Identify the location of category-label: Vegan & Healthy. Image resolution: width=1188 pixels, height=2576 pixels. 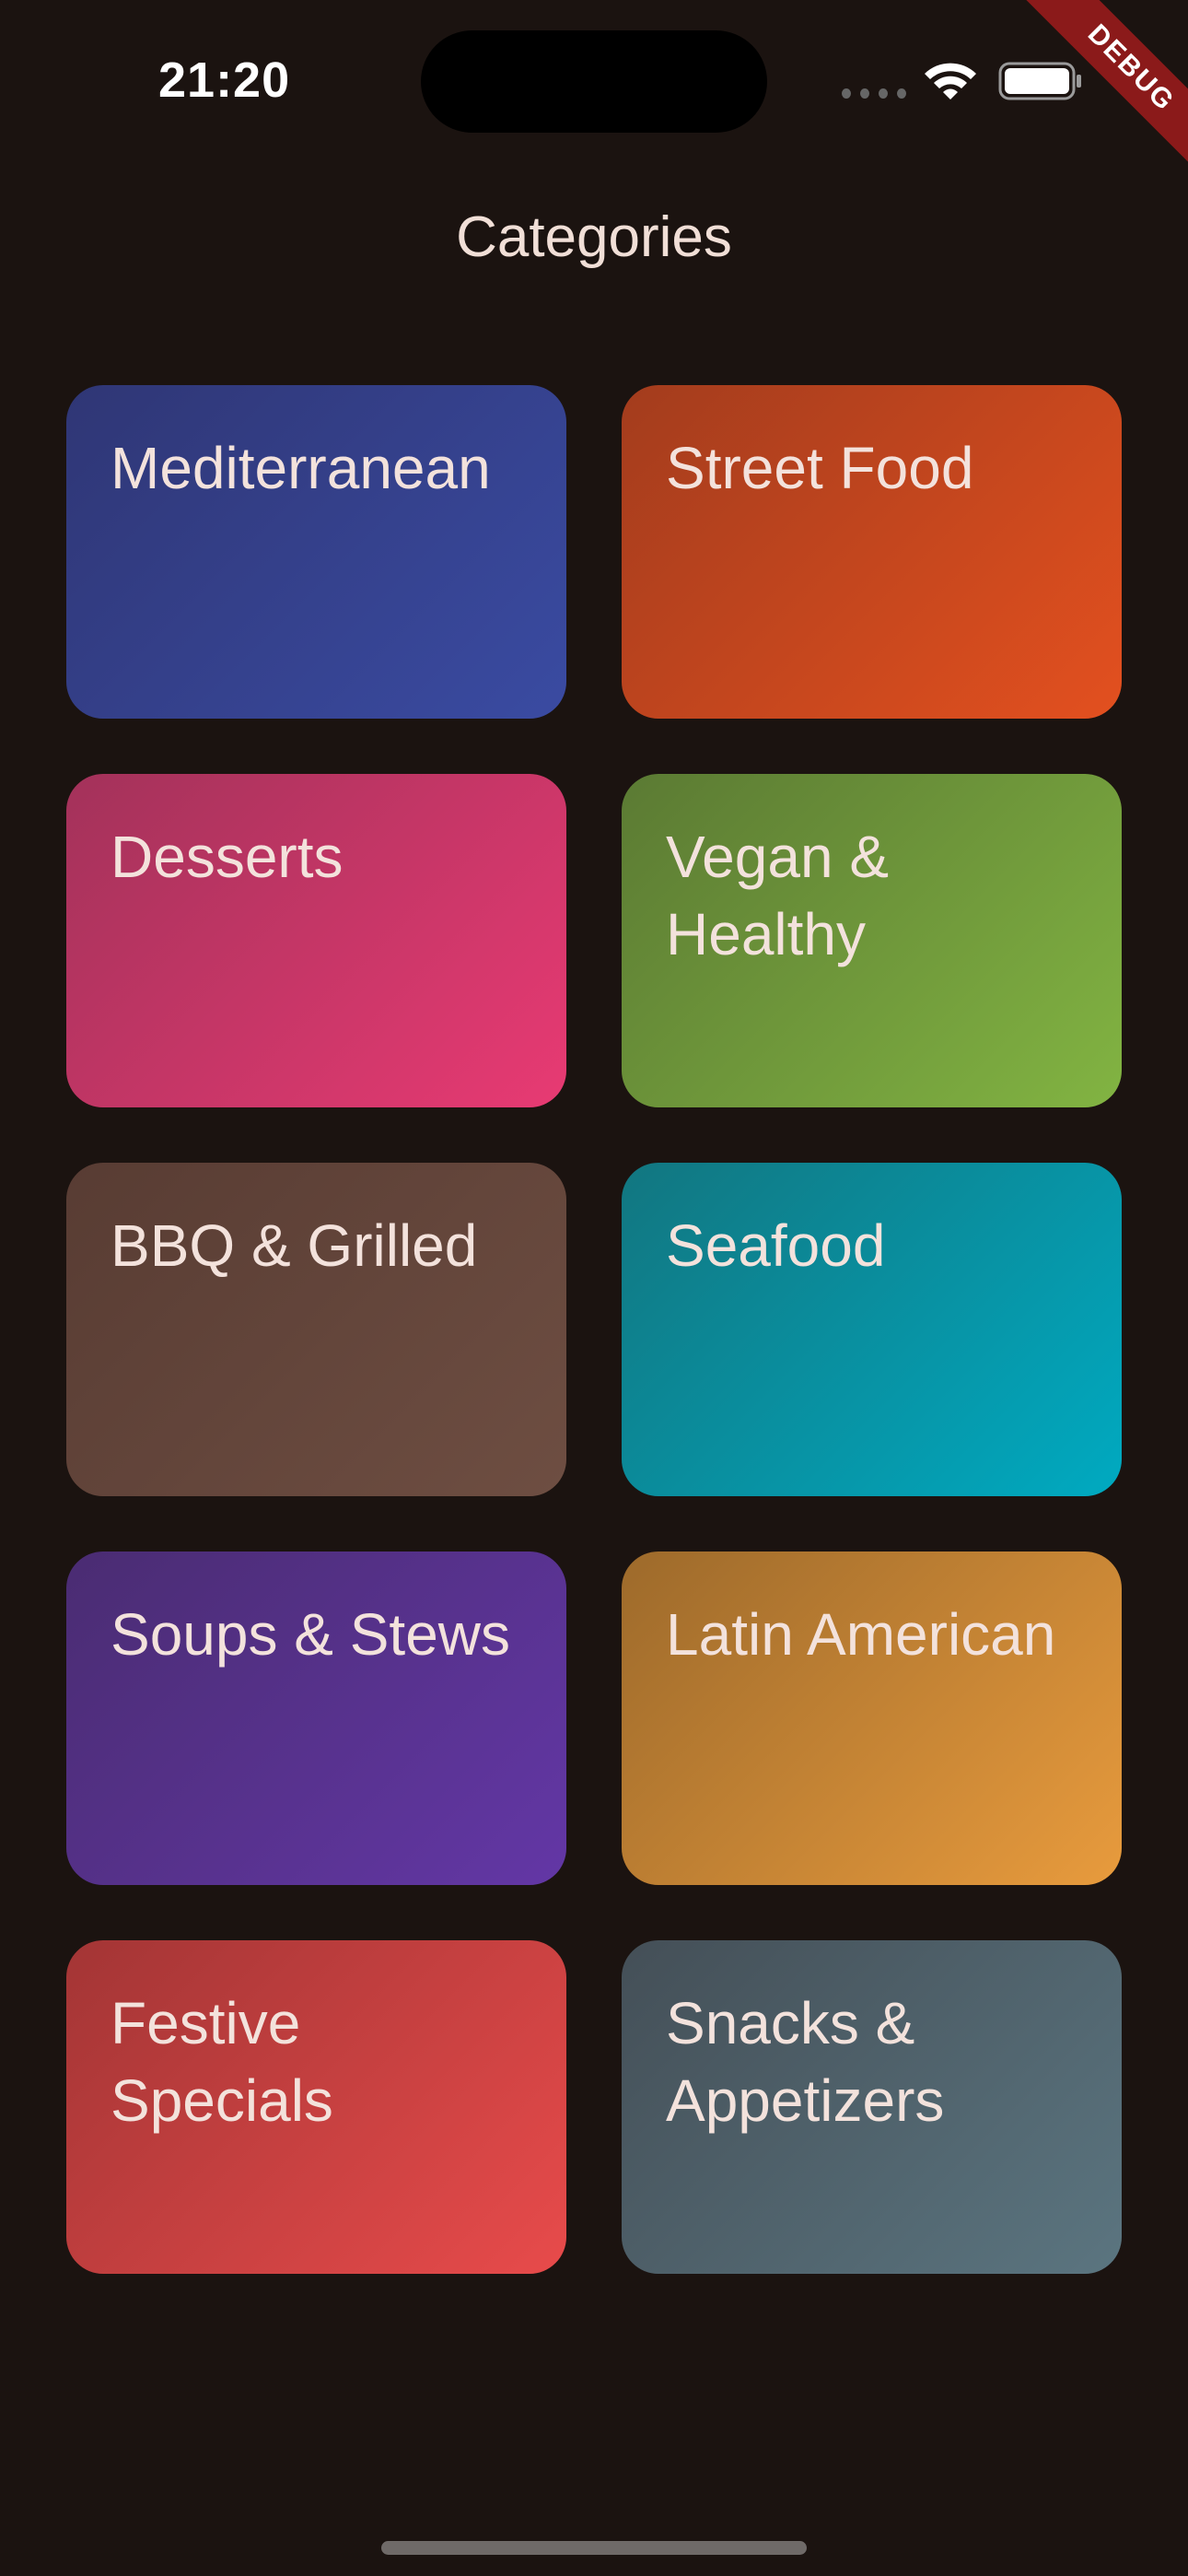
(777, 895).